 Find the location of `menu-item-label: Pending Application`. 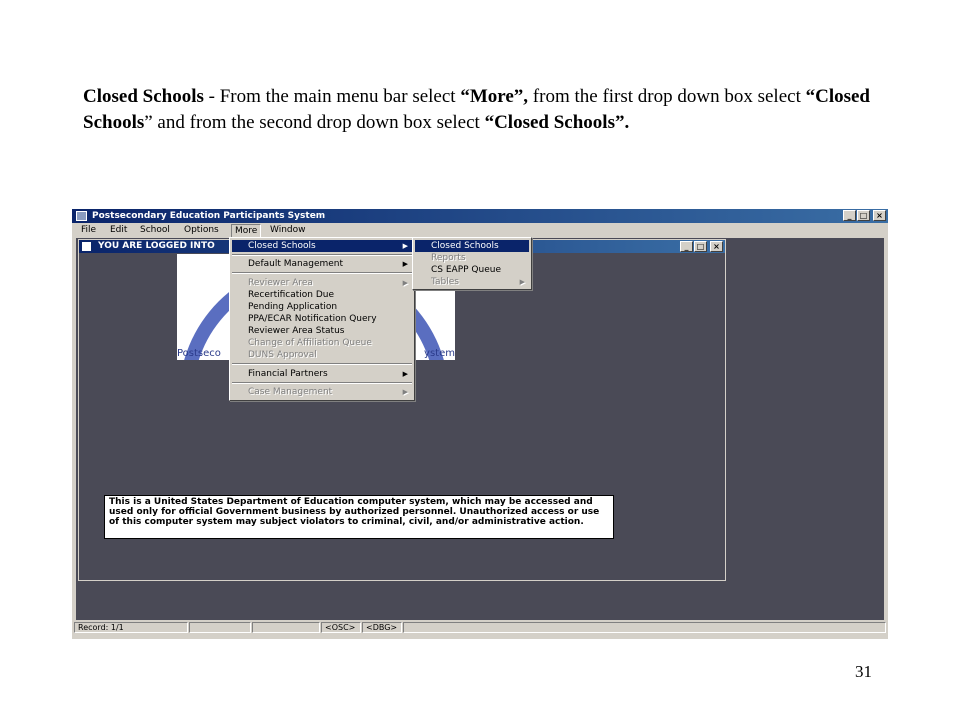

menu-item-label: Pending Application is located at coordinates (293, 307).